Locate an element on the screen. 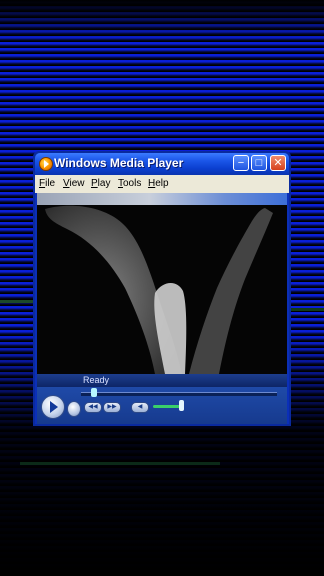 The image size is (324, 576). menu-tools: Tools is located at coordinates (129, 183).